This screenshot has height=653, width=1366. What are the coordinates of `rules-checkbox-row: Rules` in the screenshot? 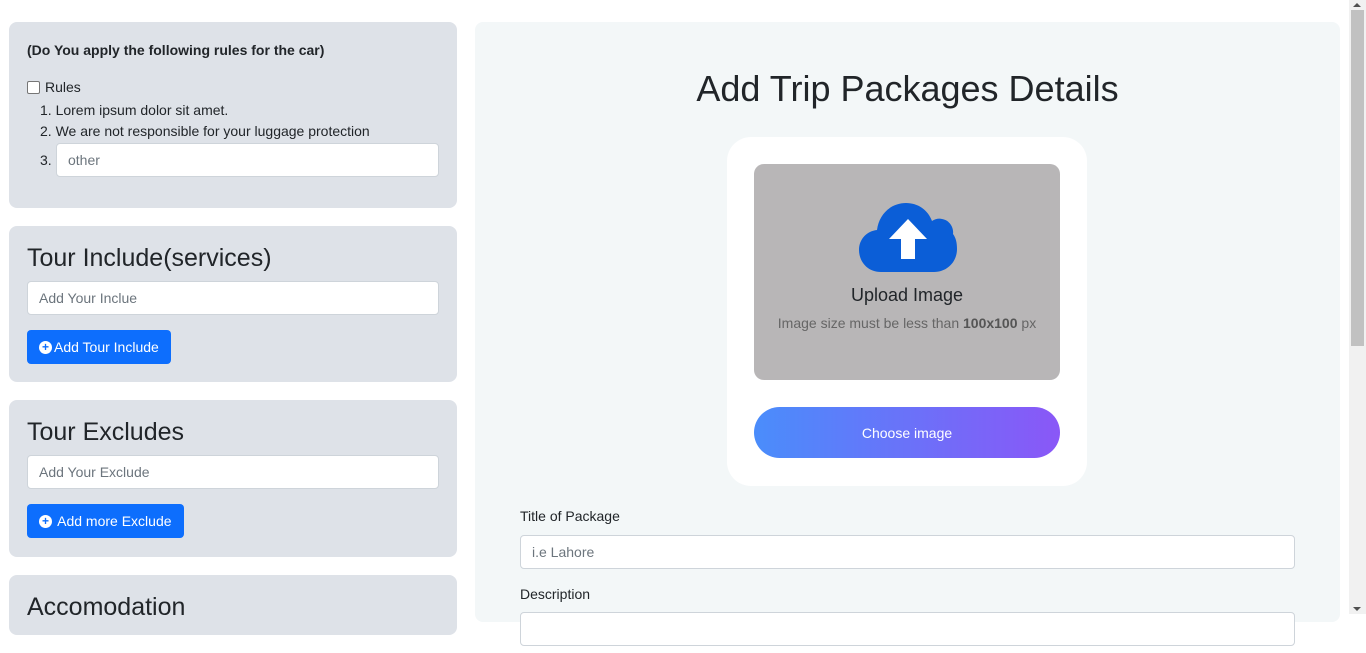 It's located at (233, 87).